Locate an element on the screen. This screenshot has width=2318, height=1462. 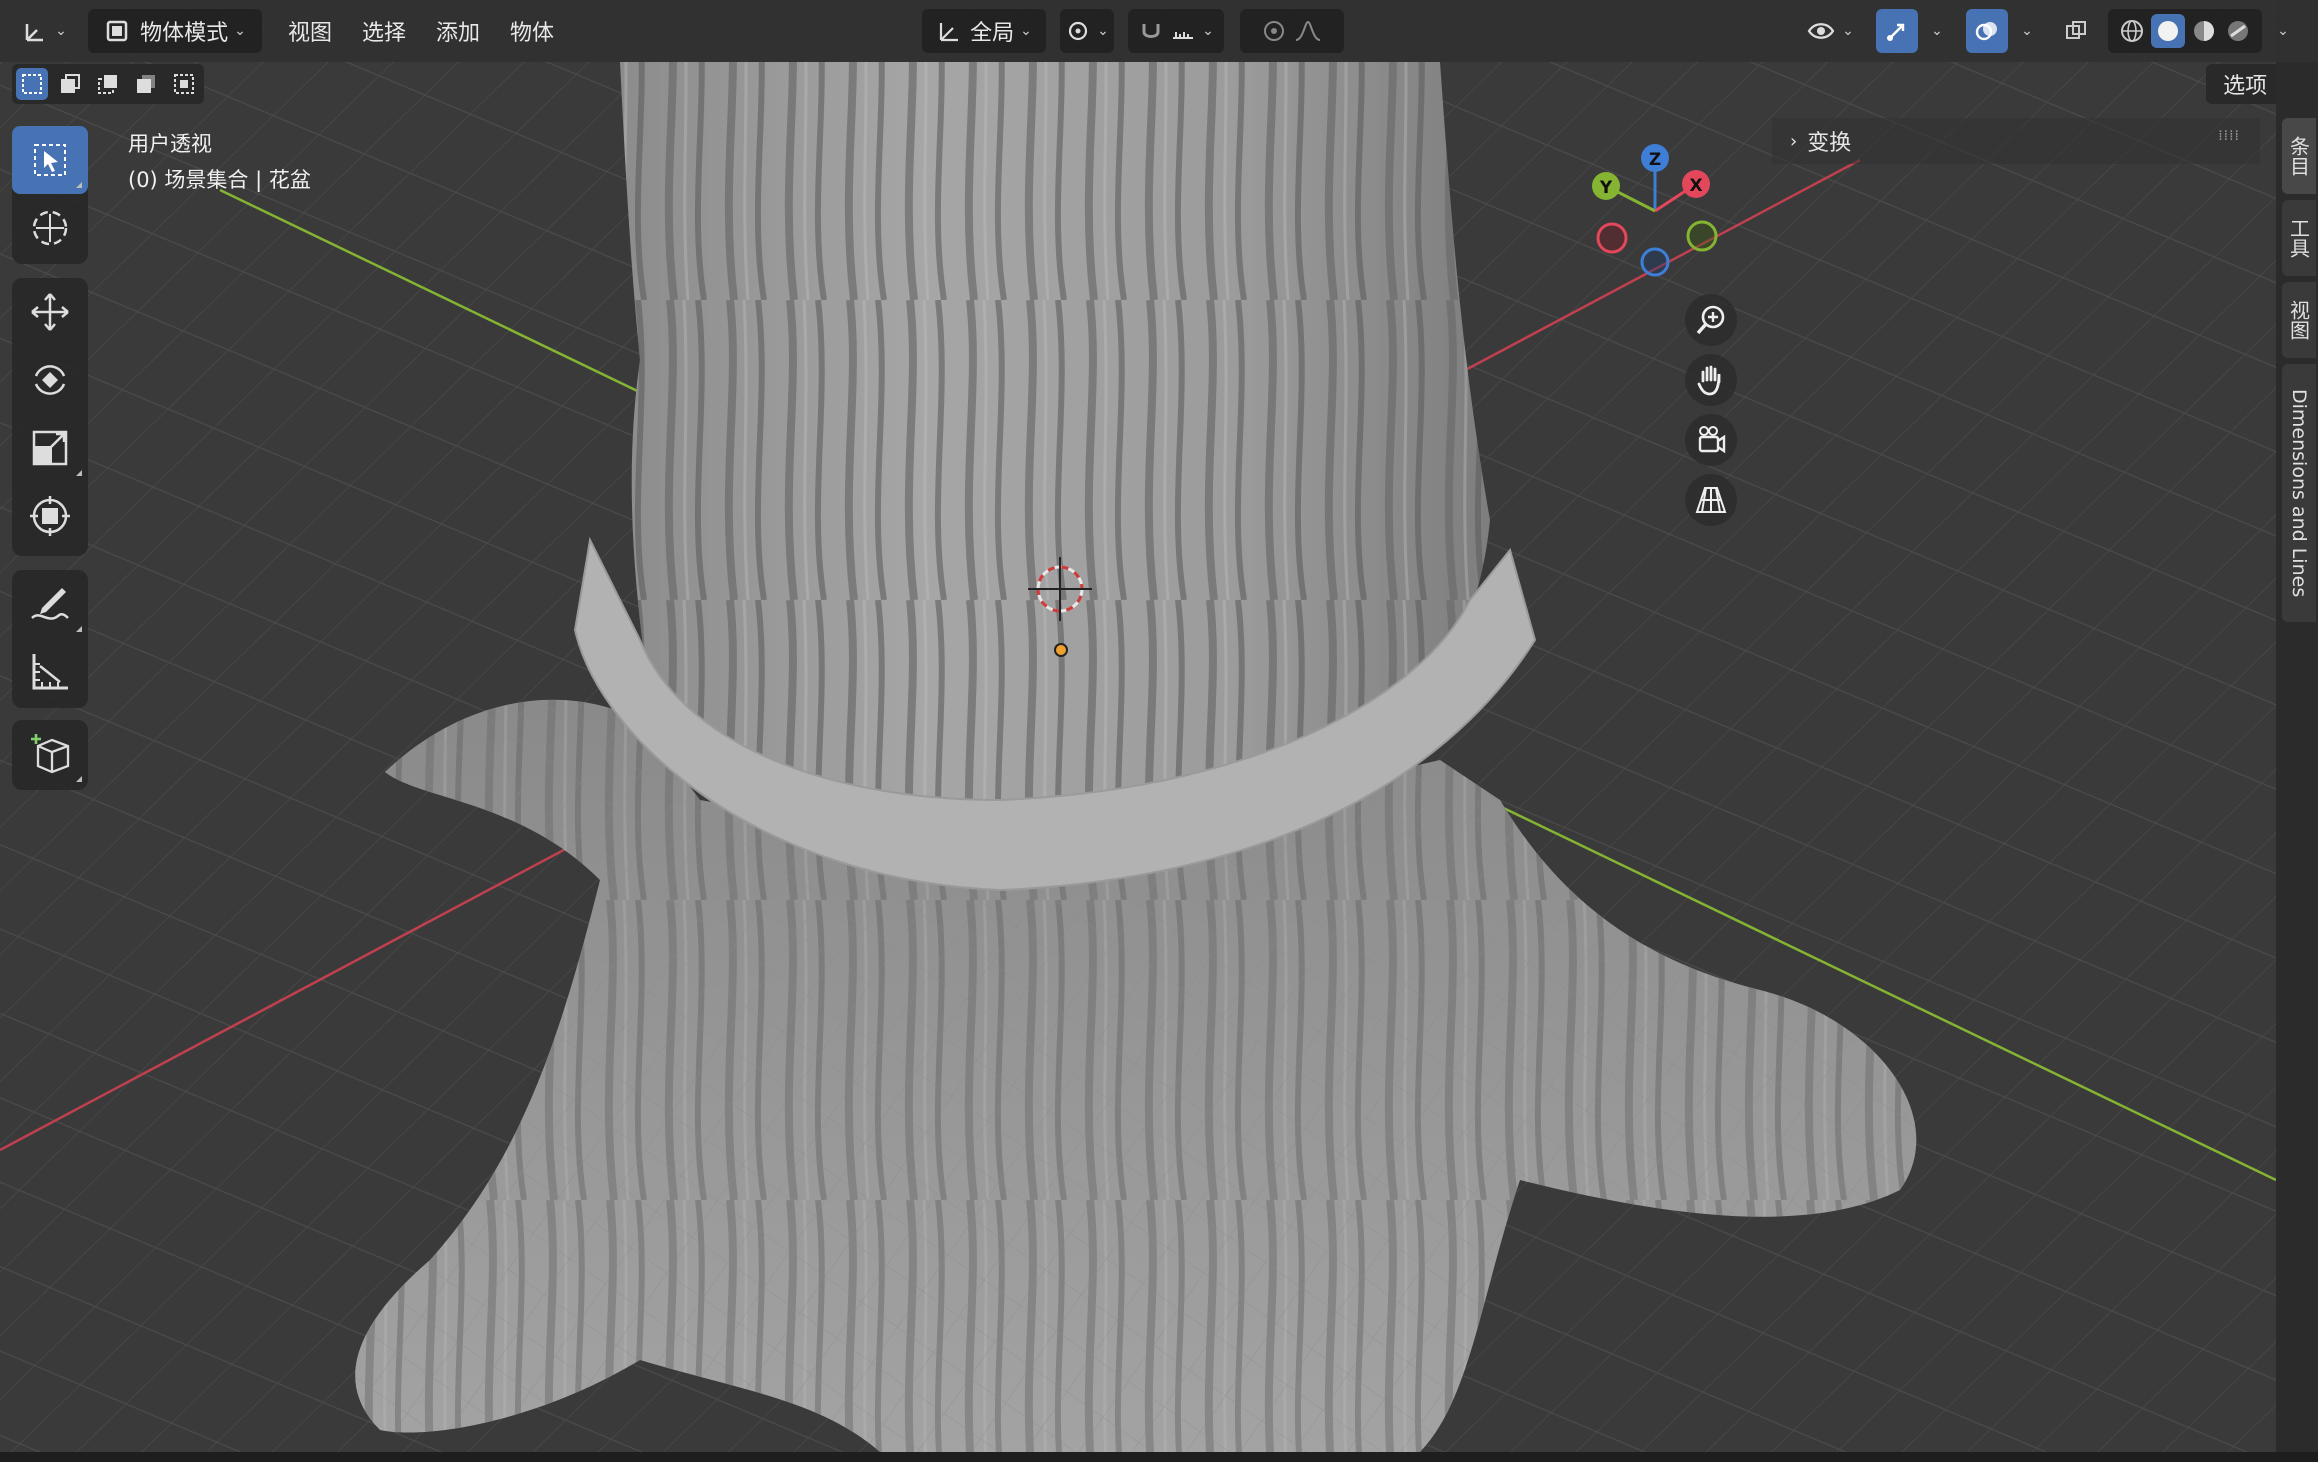
overlays-toggle-button is located at coordinates (1987, 31).